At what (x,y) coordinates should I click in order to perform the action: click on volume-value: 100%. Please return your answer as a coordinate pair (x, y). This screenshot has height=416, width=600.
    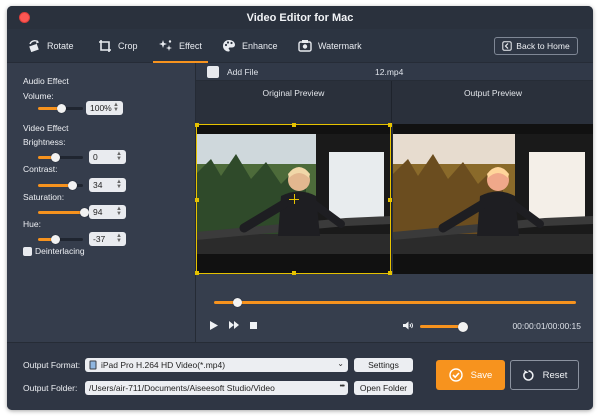
    Looking at the image, I should click on (101, 108).